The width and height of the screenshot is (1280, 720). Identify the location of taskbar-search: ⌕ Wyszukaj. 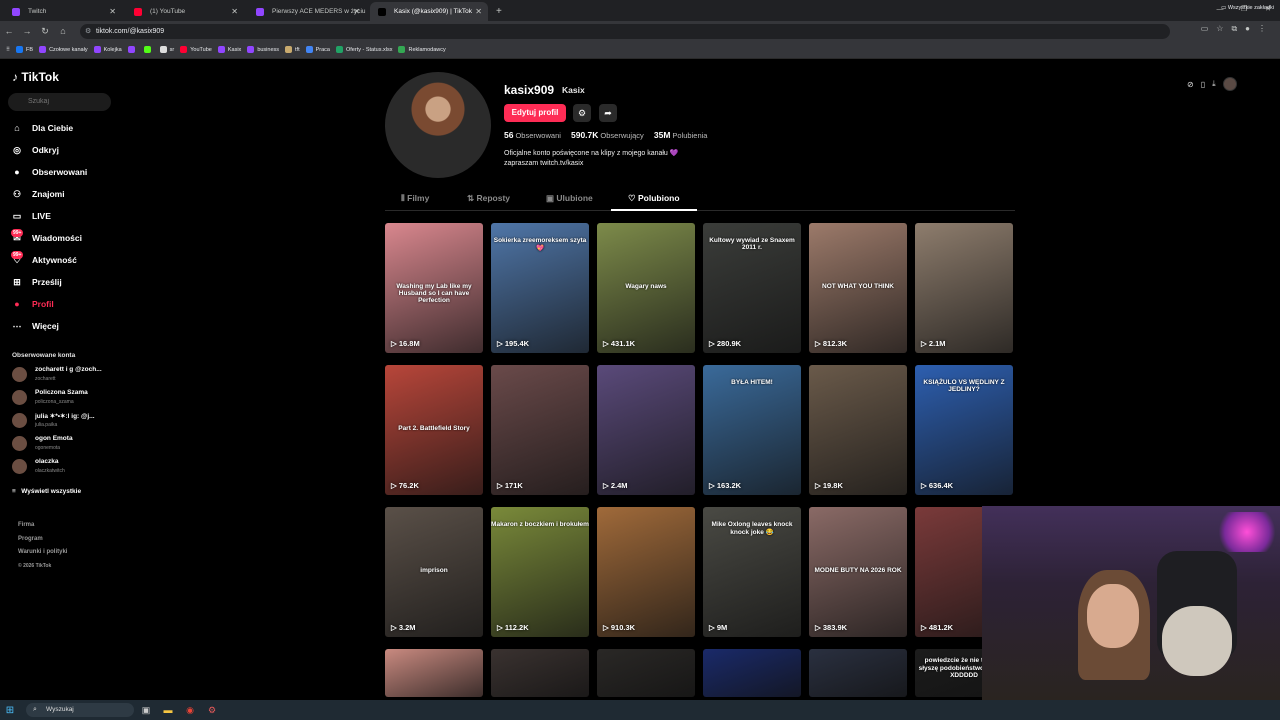
(80, 710).